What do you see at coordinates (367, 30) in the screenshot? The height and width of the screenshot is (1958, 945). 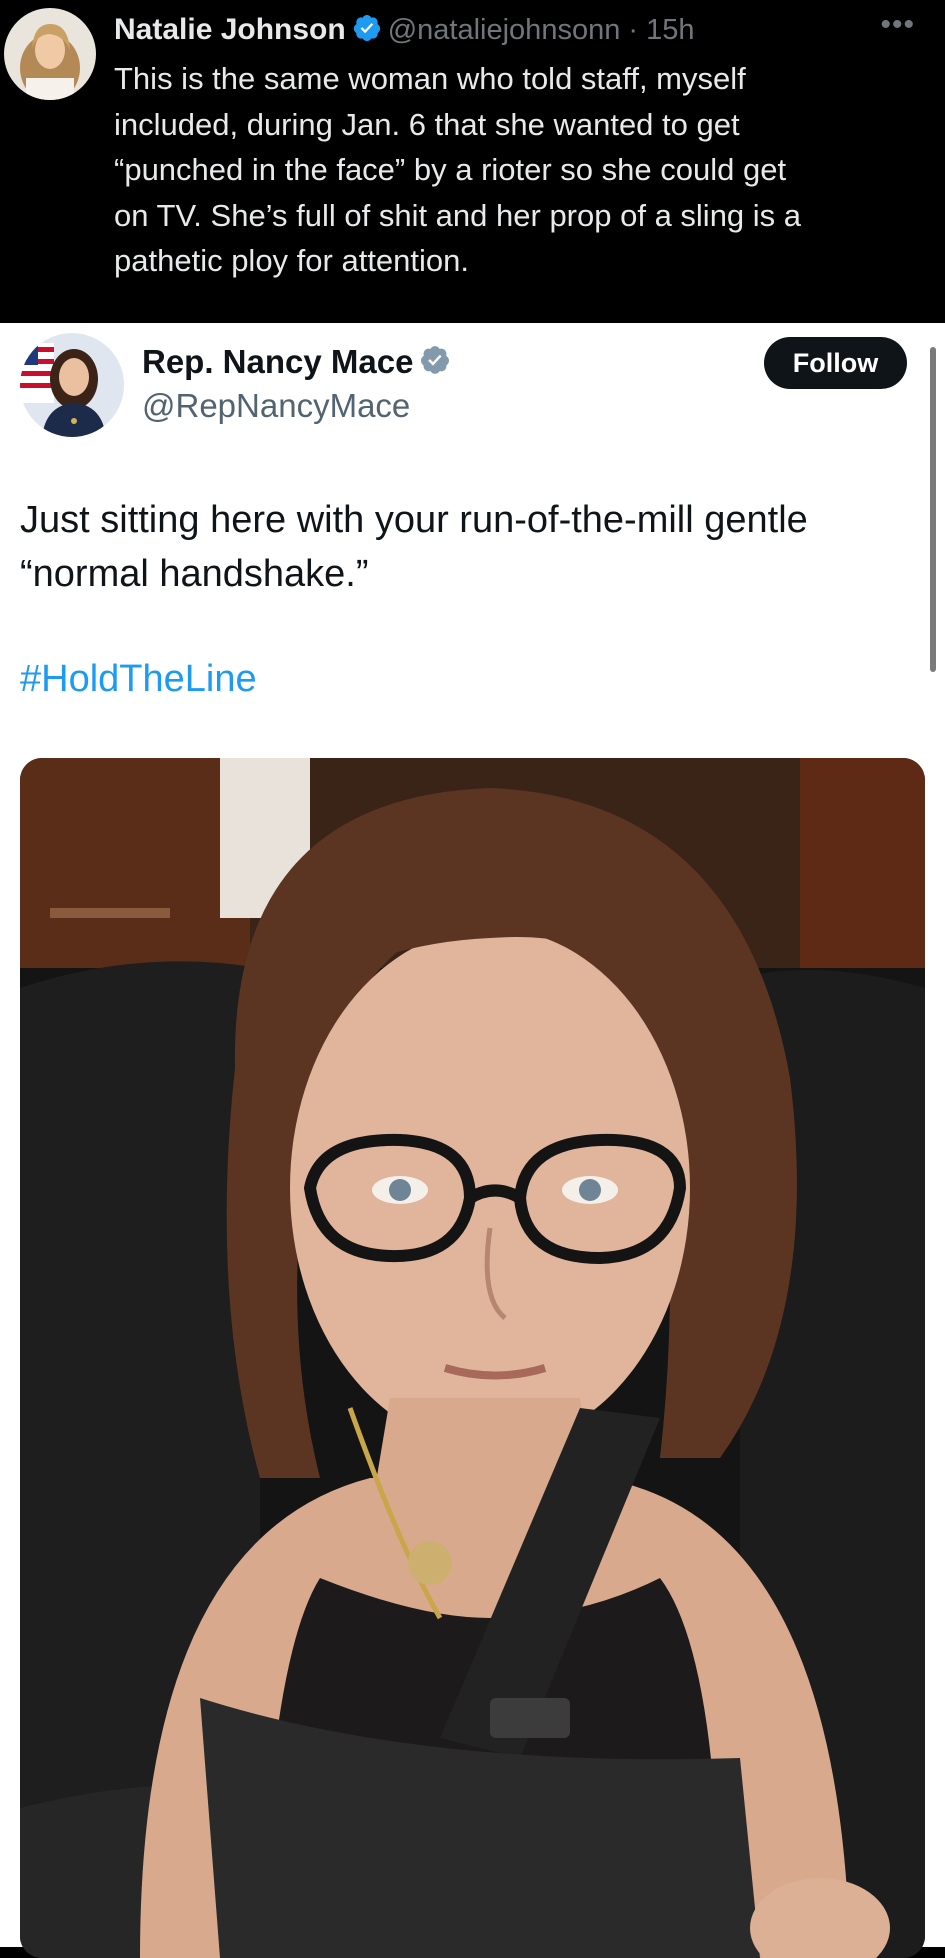 I see `verified-badge-icon` at bounding box center [367, 30].